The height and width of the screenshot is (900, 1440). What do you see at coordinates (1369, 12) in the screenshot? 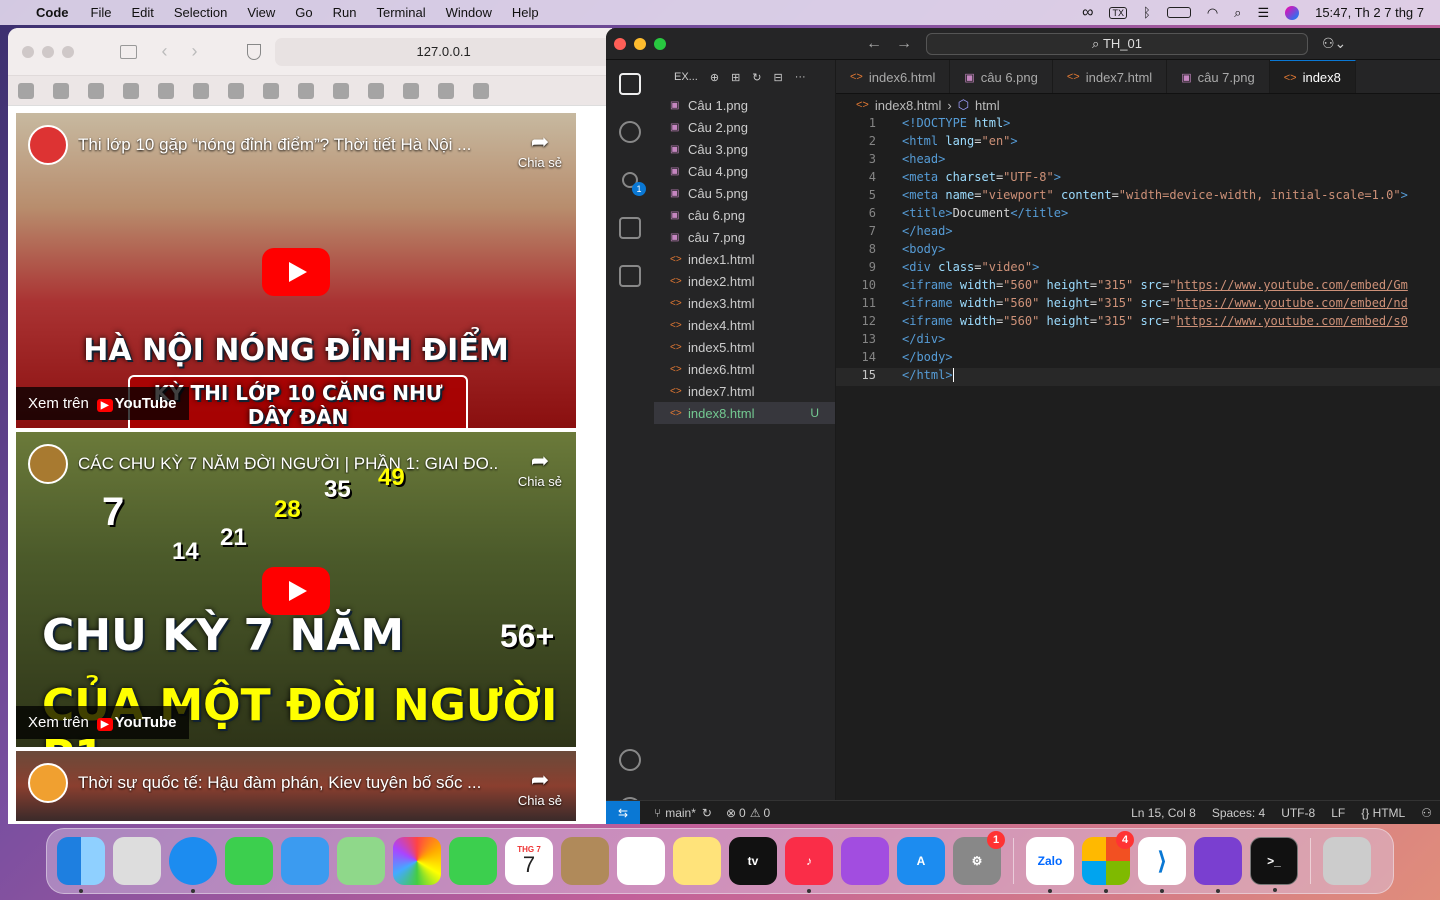
I see `menu-clock: 15:47, Th 2 7 thg 7` at bounding box center [1369, 12].